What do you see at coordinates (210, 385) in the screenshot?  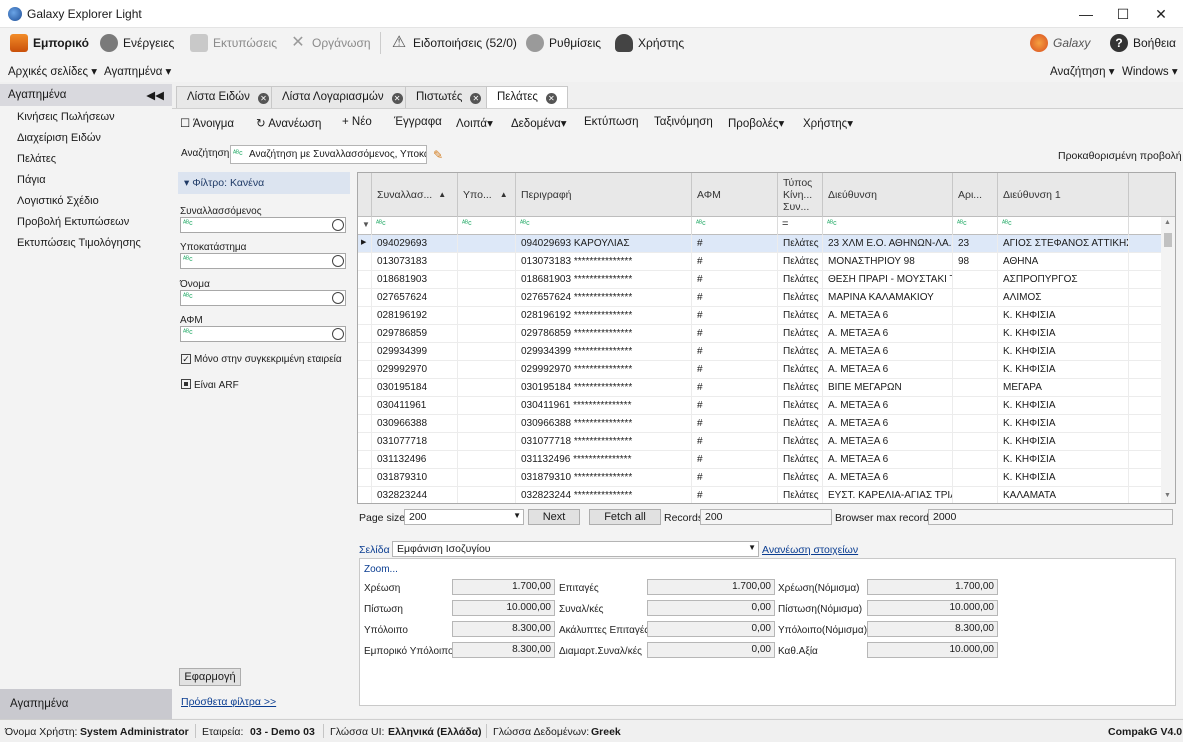 I see `is-arf-checkbox: Είναι ARF` at bounding box center [210, 385].